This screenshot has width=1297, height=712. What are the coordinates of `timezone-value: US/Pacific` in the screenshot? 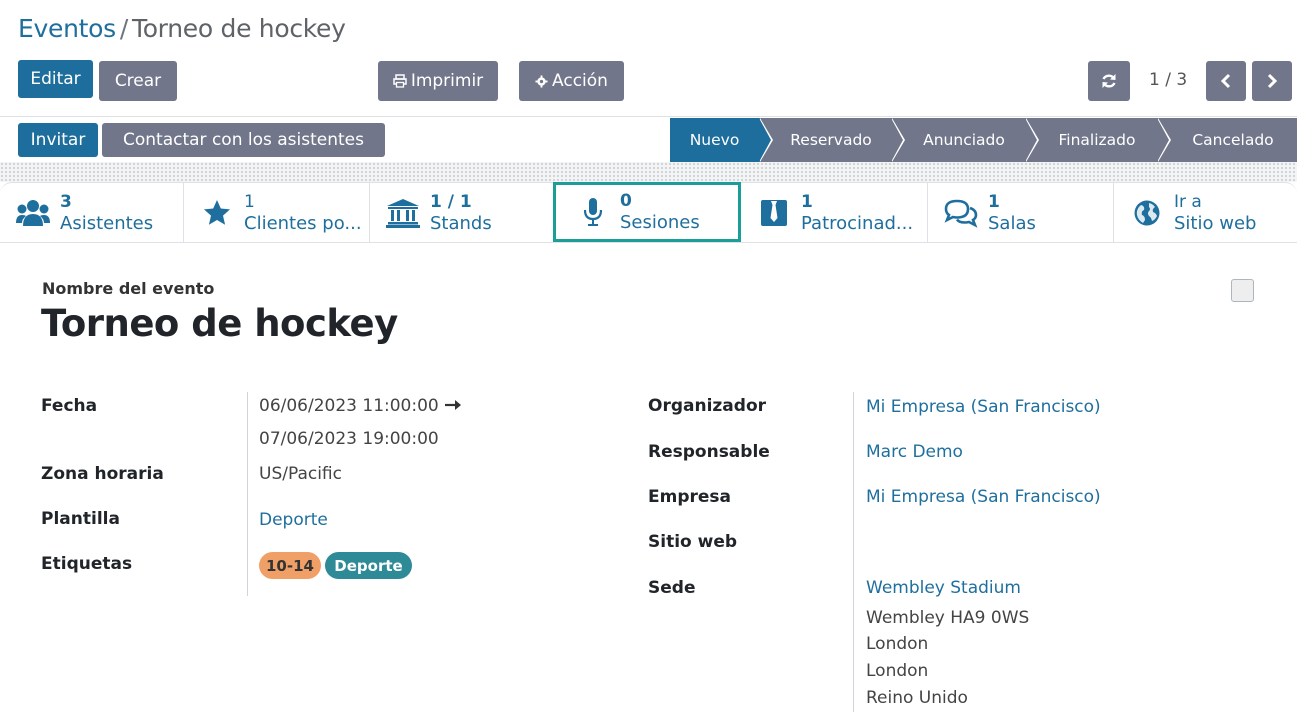 It's located at (300, 474).